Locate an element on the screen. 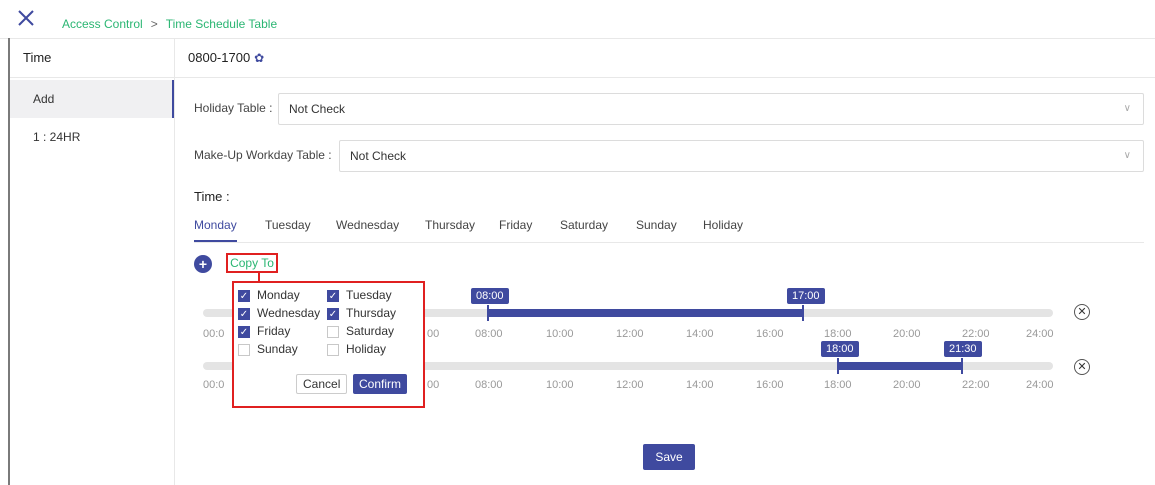  sidebar-item-add: Add is located at coordinates (92, 99).